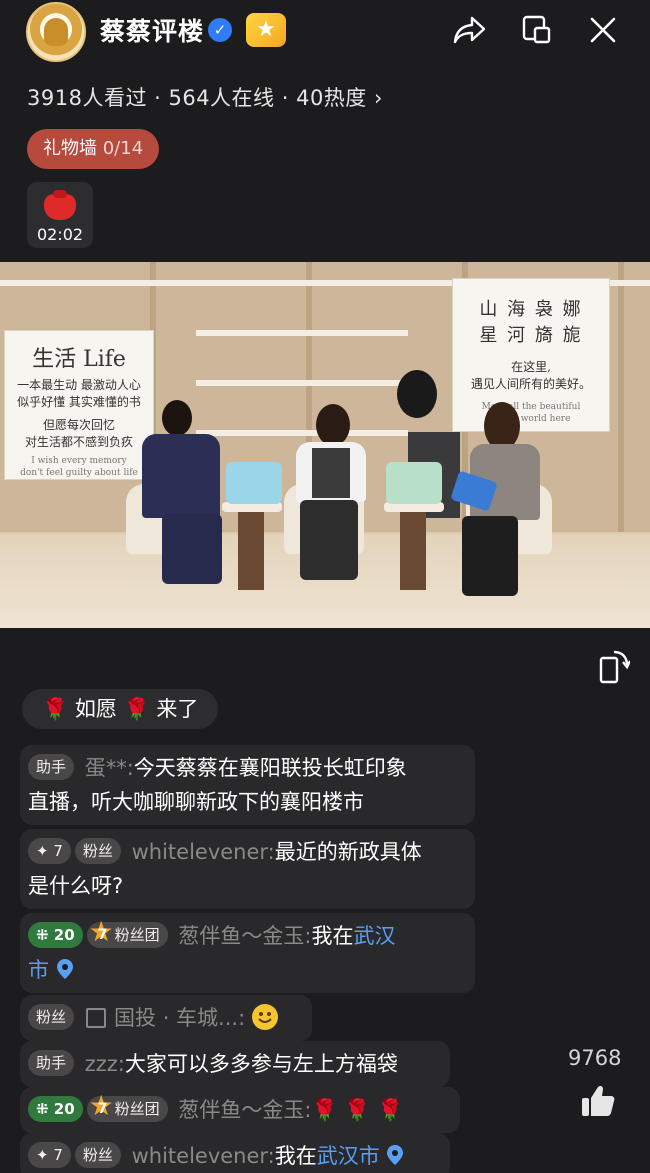 This screenshot has width=650, height=1173. What do you see at coordinates (220, 30) in the screenshot?
I see `verified-icon: ✓` at bounding box center [220, 30].